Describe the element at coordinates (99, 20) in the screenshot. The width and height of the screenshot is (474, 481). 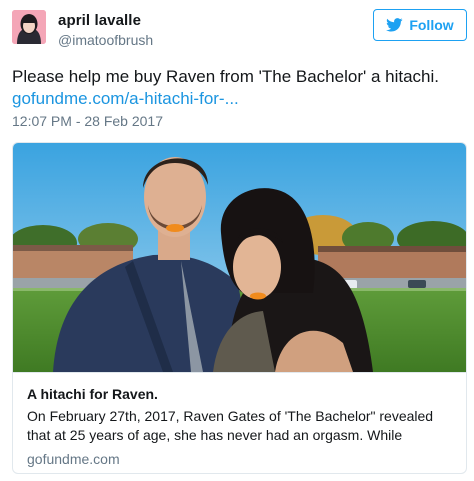
I see `display-name: april lavalle` at that location.